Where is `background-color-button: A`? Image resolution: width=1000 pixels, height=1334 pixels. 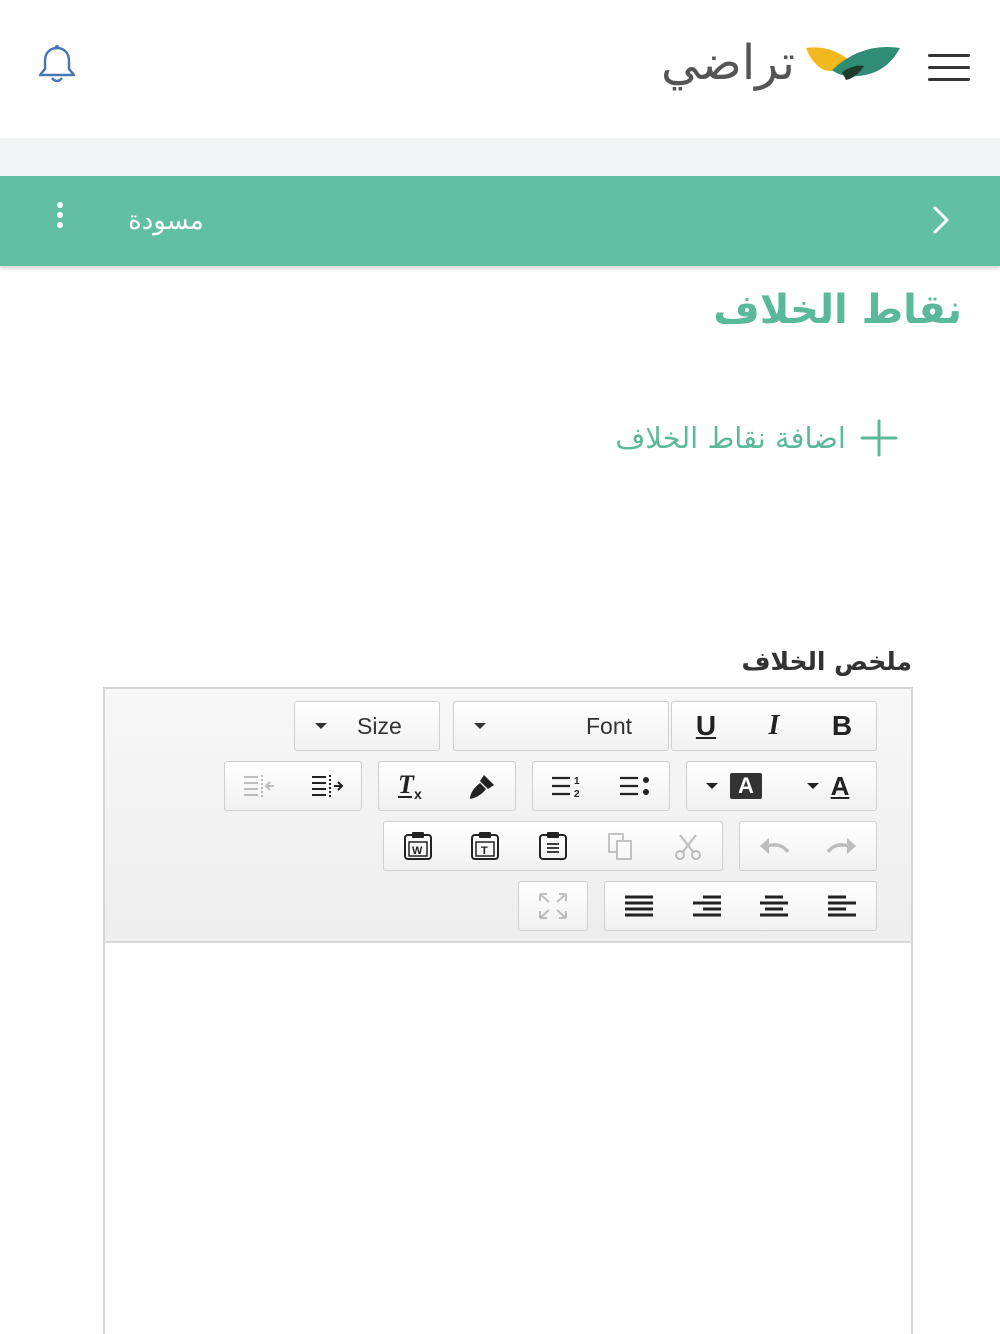 background-color-button: A is located at coordinates (734, 786).